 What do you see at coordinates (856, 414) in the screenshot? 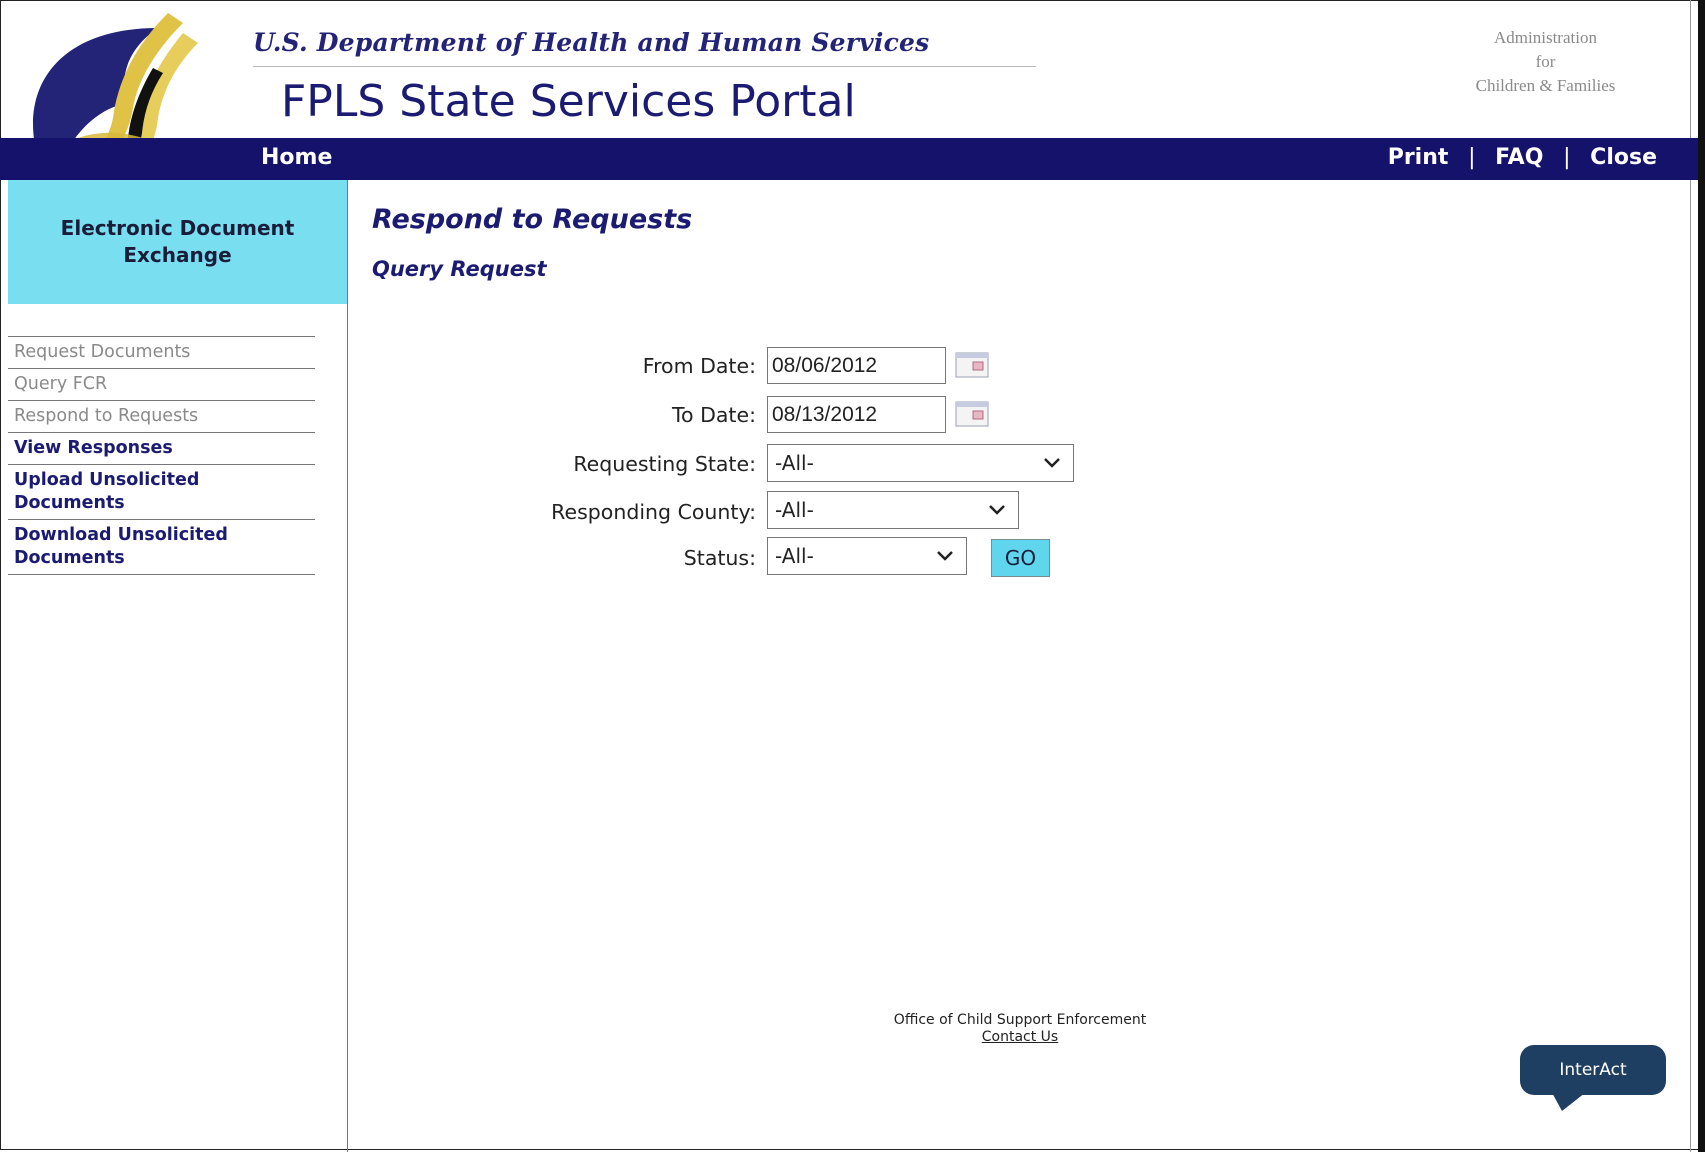
I see `to-date-input` at bounding box center [856, 414].